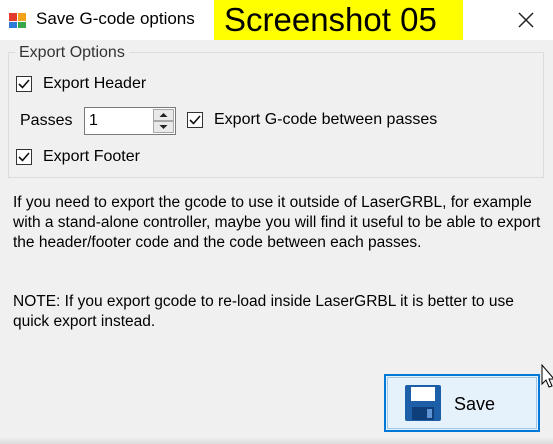  What do you see at coordinates (325, 120) in the screenshot?
I see `export-between-passes-label: Export G-code between passes` at bounding box center [325, 120].